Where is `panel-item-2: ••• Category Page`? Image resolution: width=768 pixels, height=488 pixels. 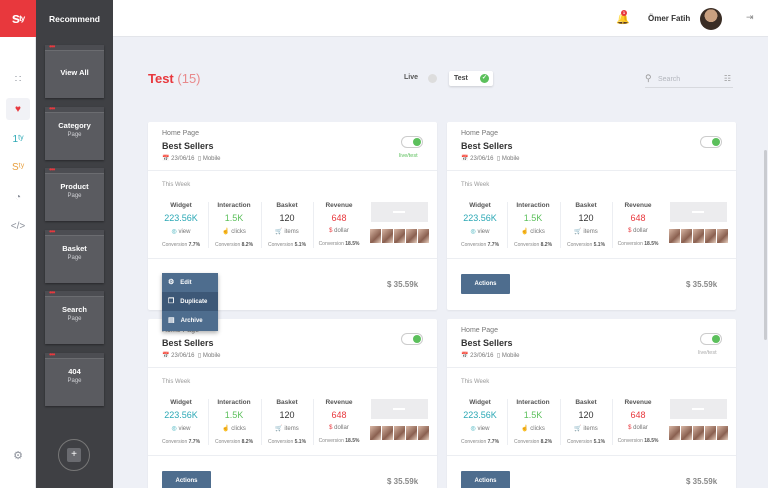
panel-item-2: ••• Category Page is located at coordinates (74, 132).